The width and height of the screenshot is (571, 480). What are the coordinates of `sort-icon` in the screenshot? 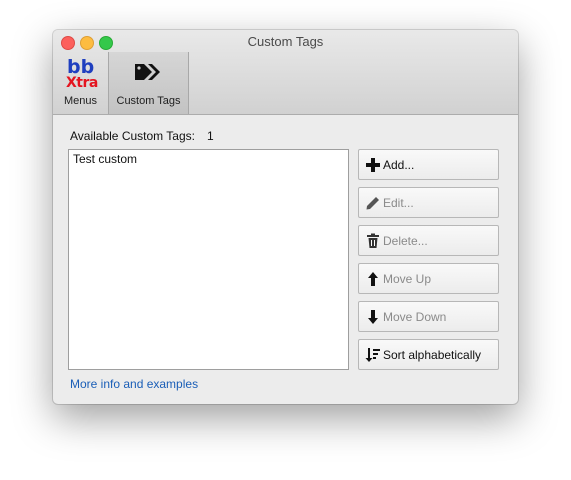 It's located at (372, 355).